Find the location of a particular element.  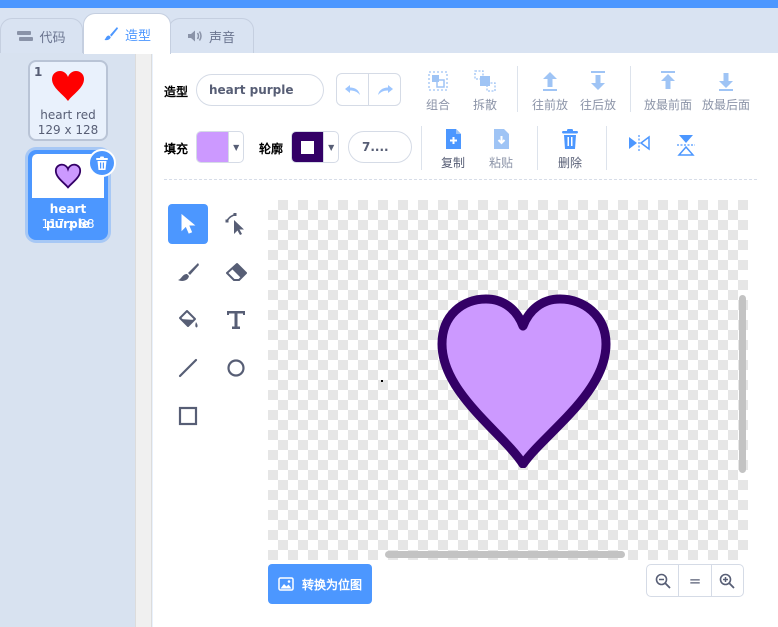

flip-horizontal-button is located at coordinates (639, 143).